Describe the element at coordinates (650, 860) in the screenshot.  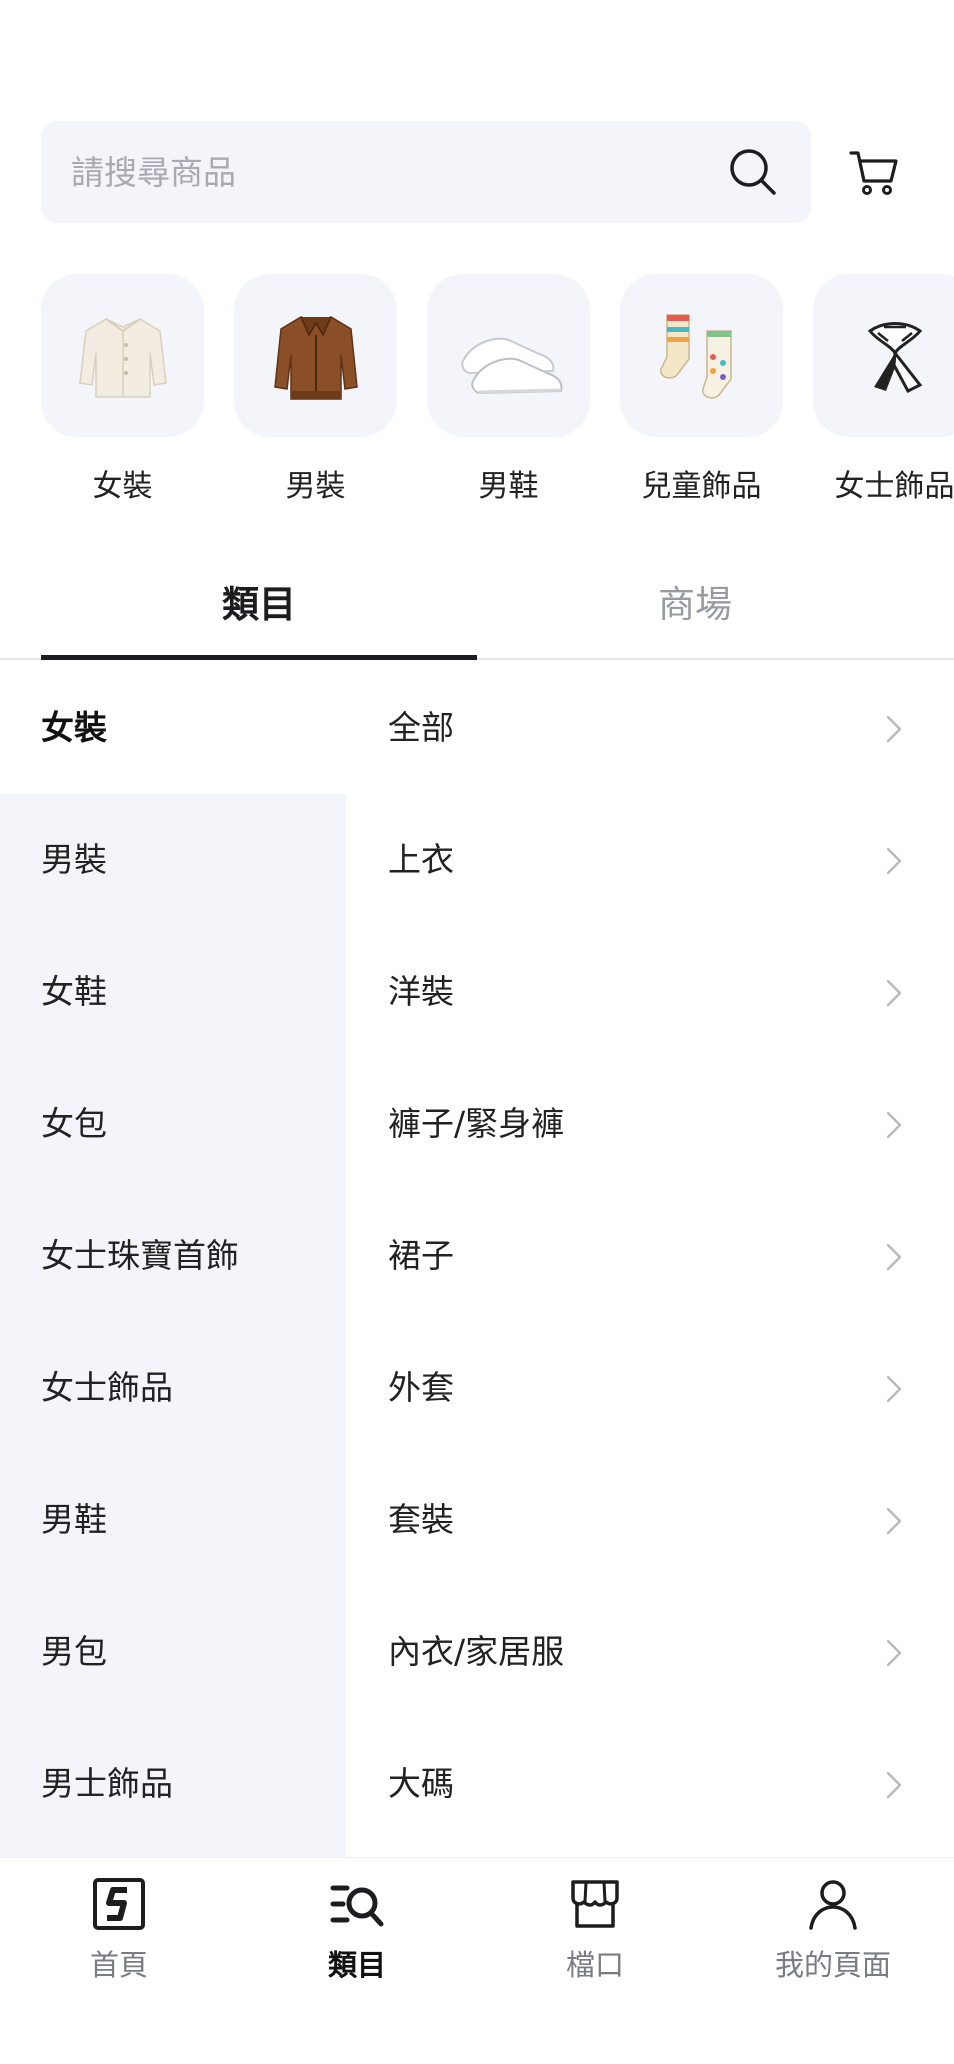
I see `sub-category-item: 上衣` at that location.